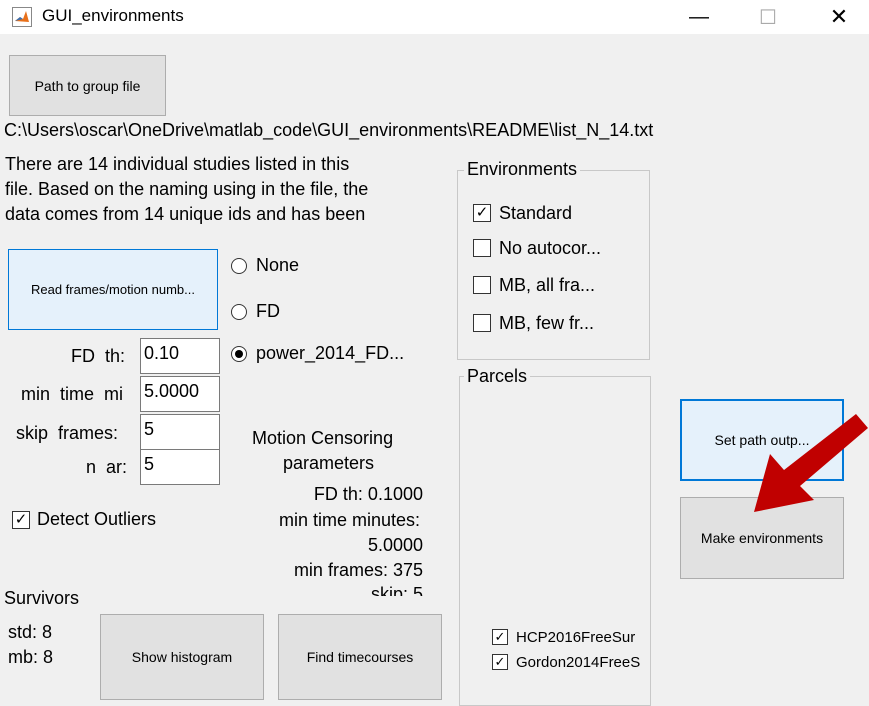  Describe the element at coordinates (31, 657) in the screenshot. I see `survivors-mb: mb: 8` at that location.